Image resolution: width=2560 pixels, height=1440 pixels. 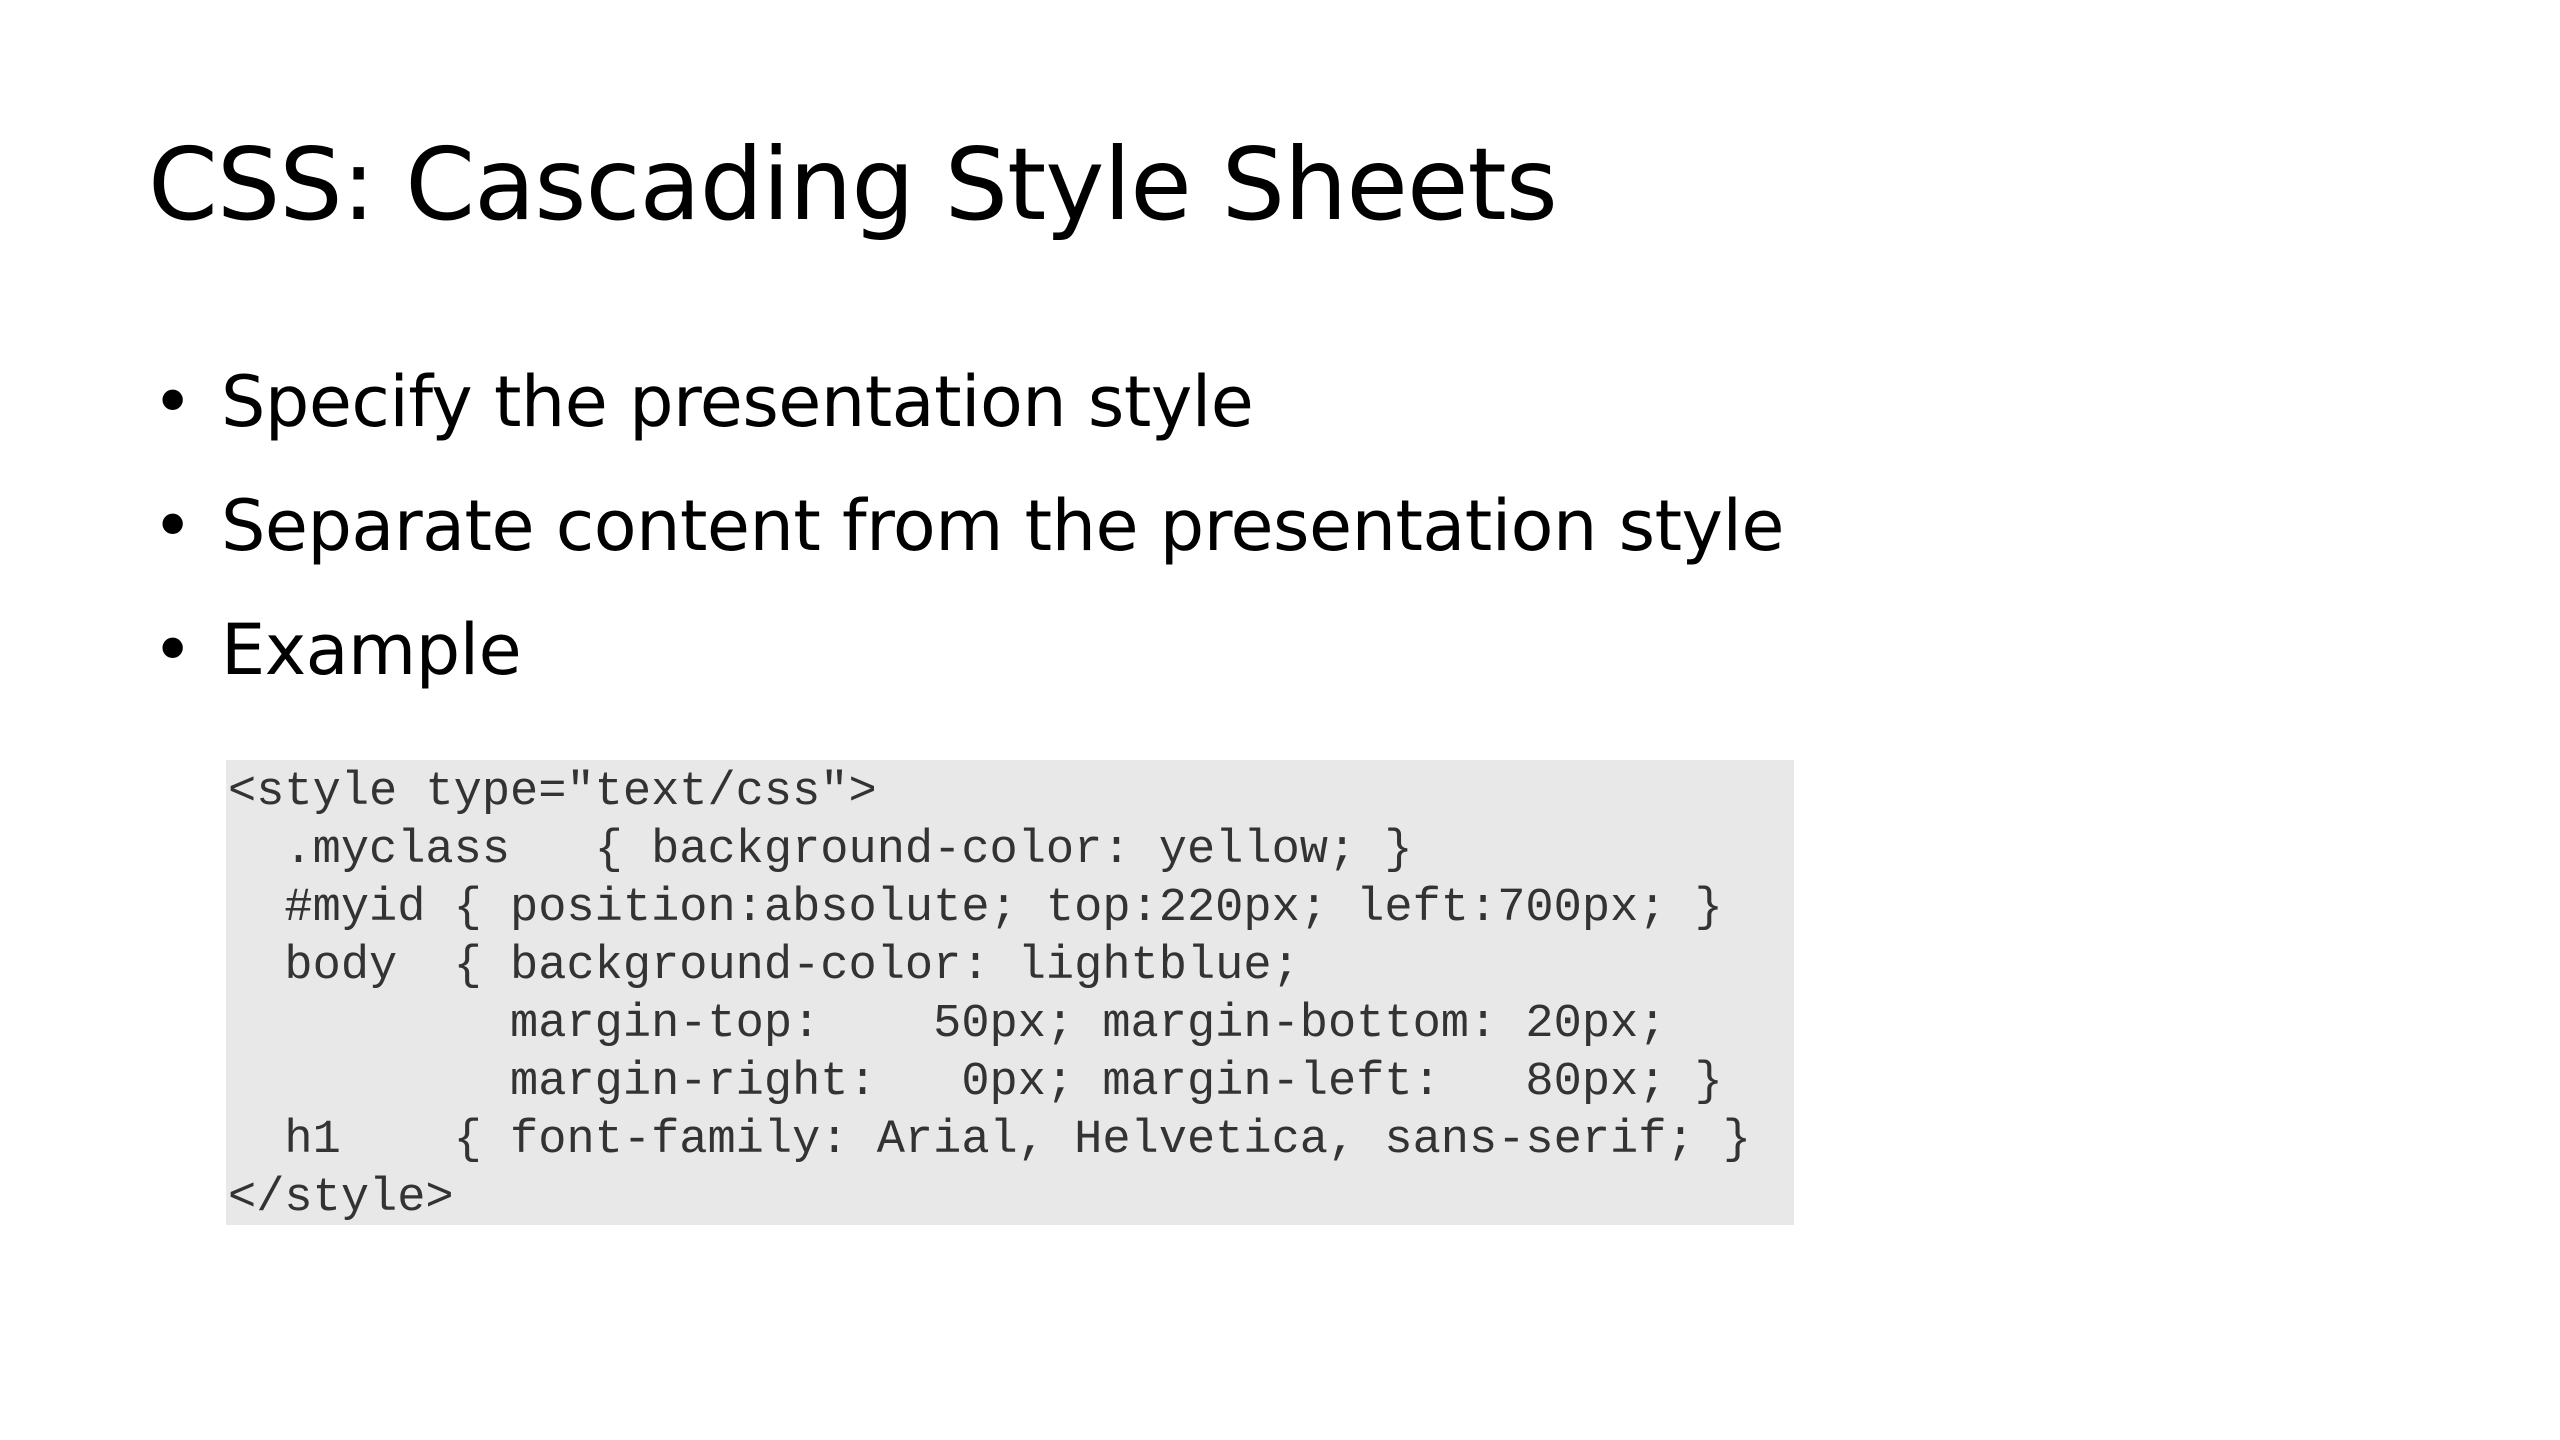 What do you see at coordinates (947, 1024) in the screenshot?
I see `code-line: margin-top: 50px; margin-bottom: 20px;` at bounding box center [947, 1024].